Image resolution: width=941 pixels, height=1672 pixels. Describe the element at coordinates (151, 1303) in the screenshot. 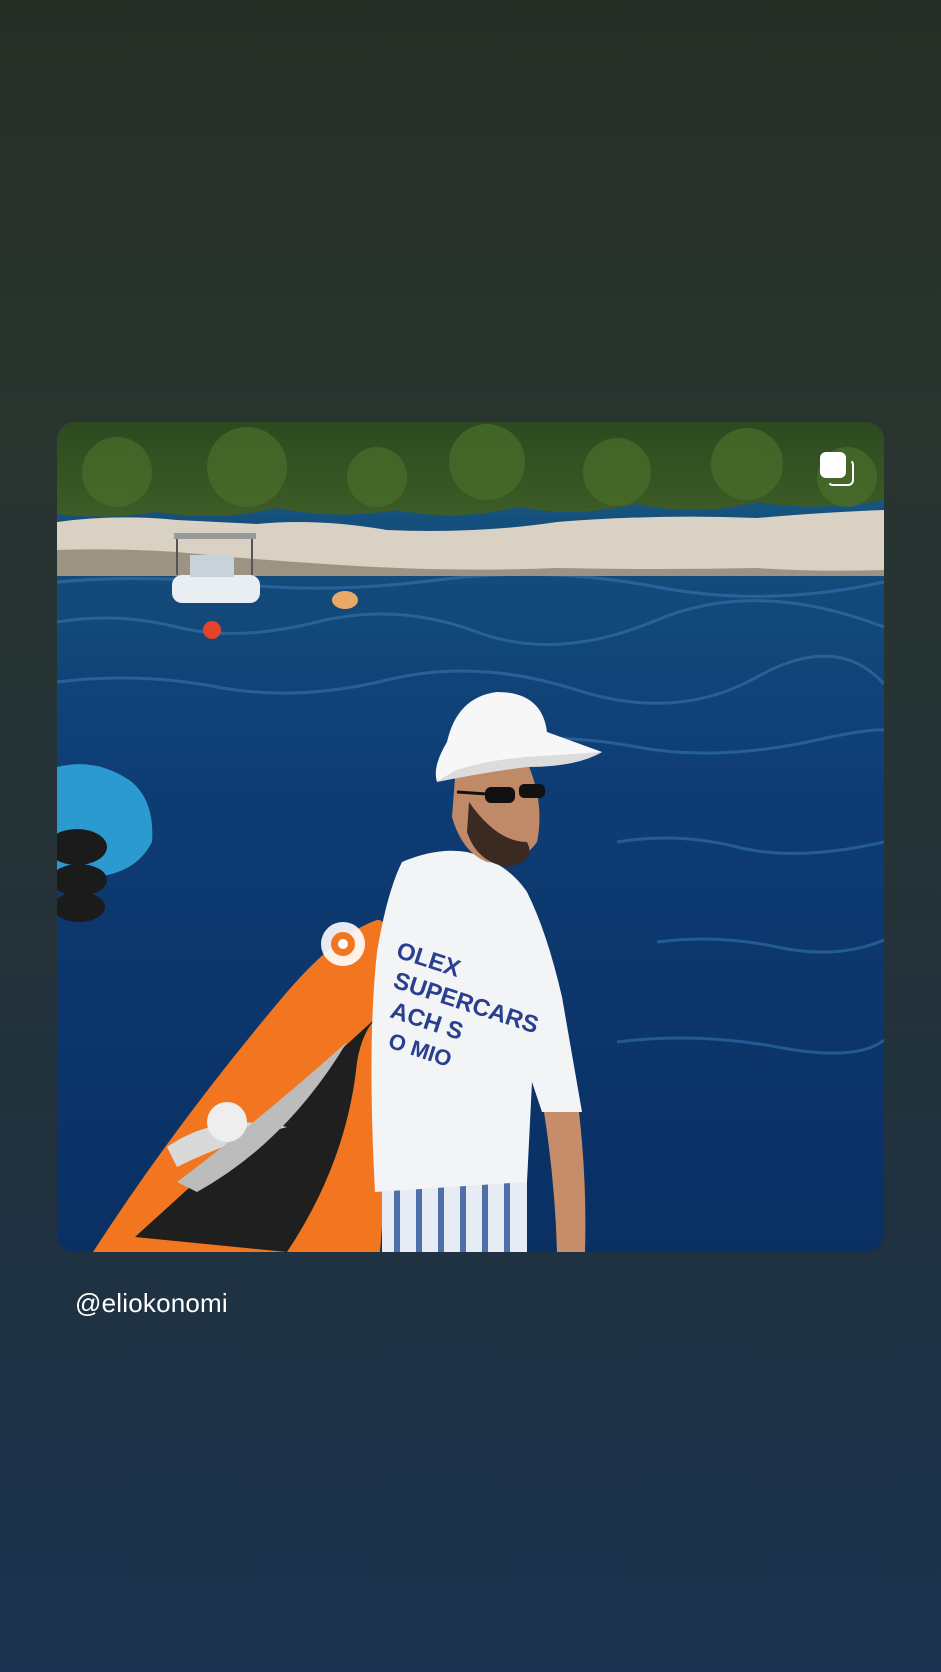

I see `author-handle-link: @eliokonomi` at that location.